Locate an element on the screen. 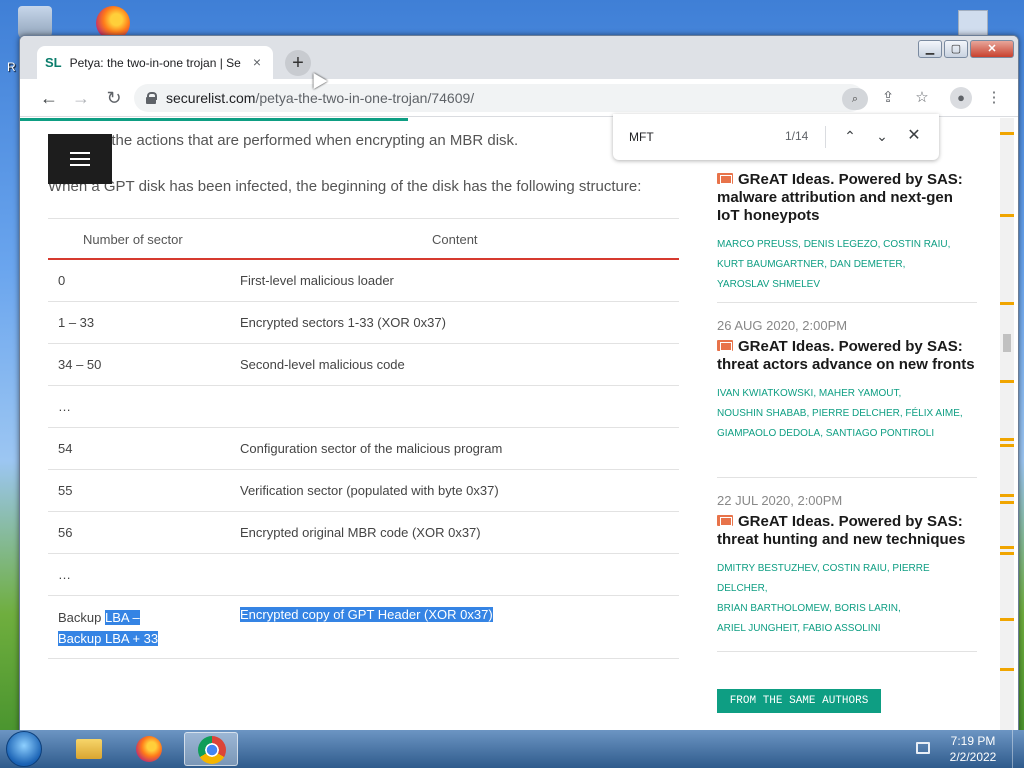 The height and width of the screenshot is (768, 1024). cell-text: Backup is located at coordinates (81, 617).